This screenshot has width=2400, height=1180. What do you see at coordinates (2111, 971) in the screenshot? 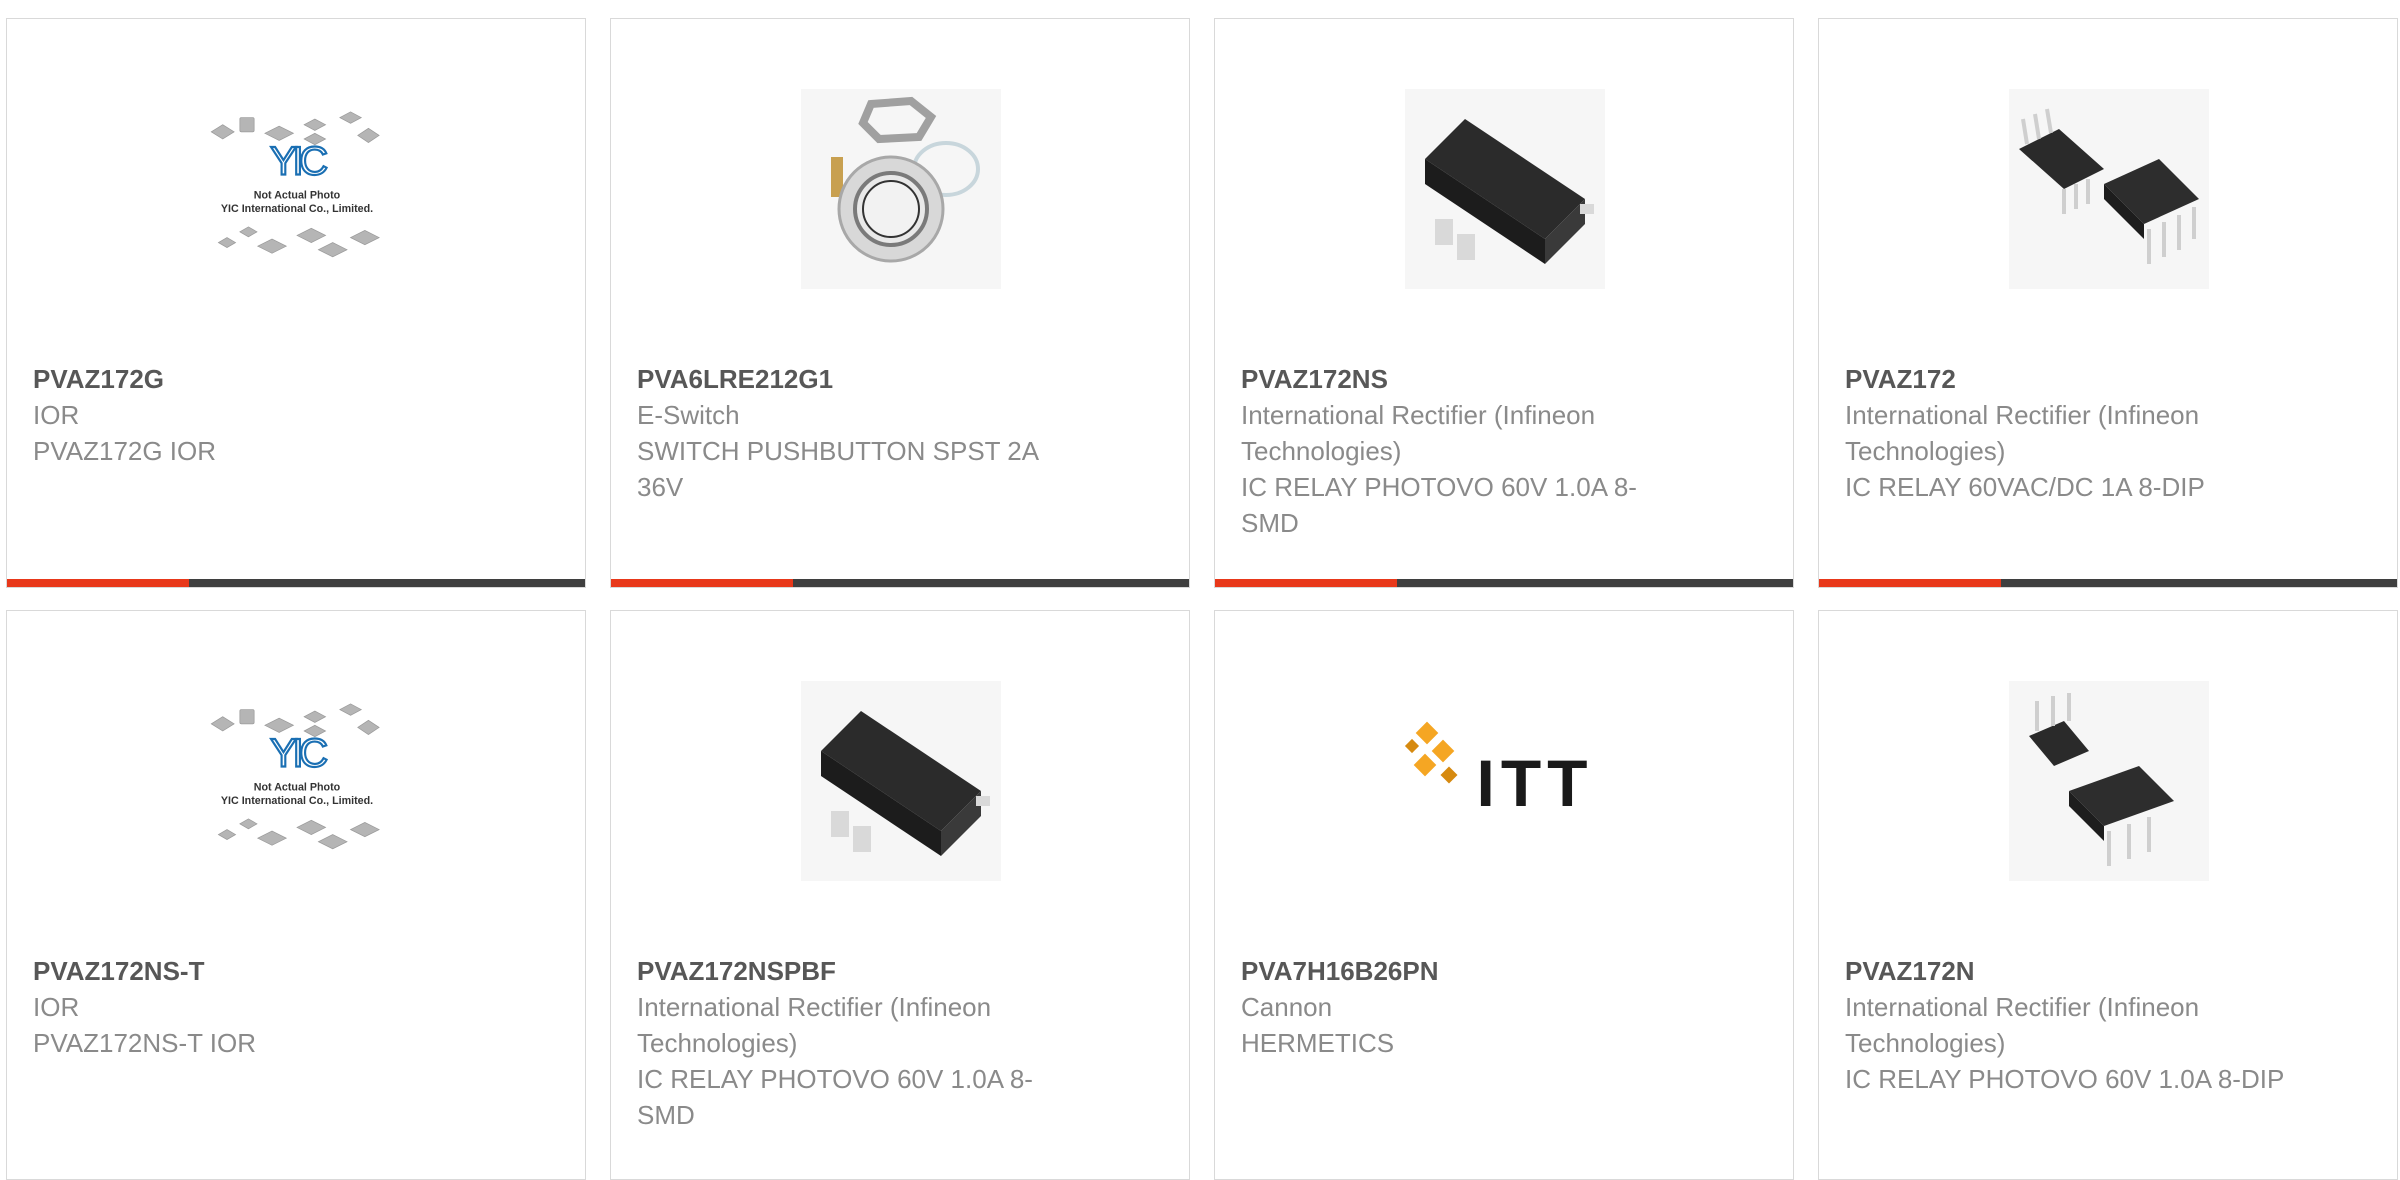
I see `part-number: PVAZ172N` at bounding box center [2111, 971].